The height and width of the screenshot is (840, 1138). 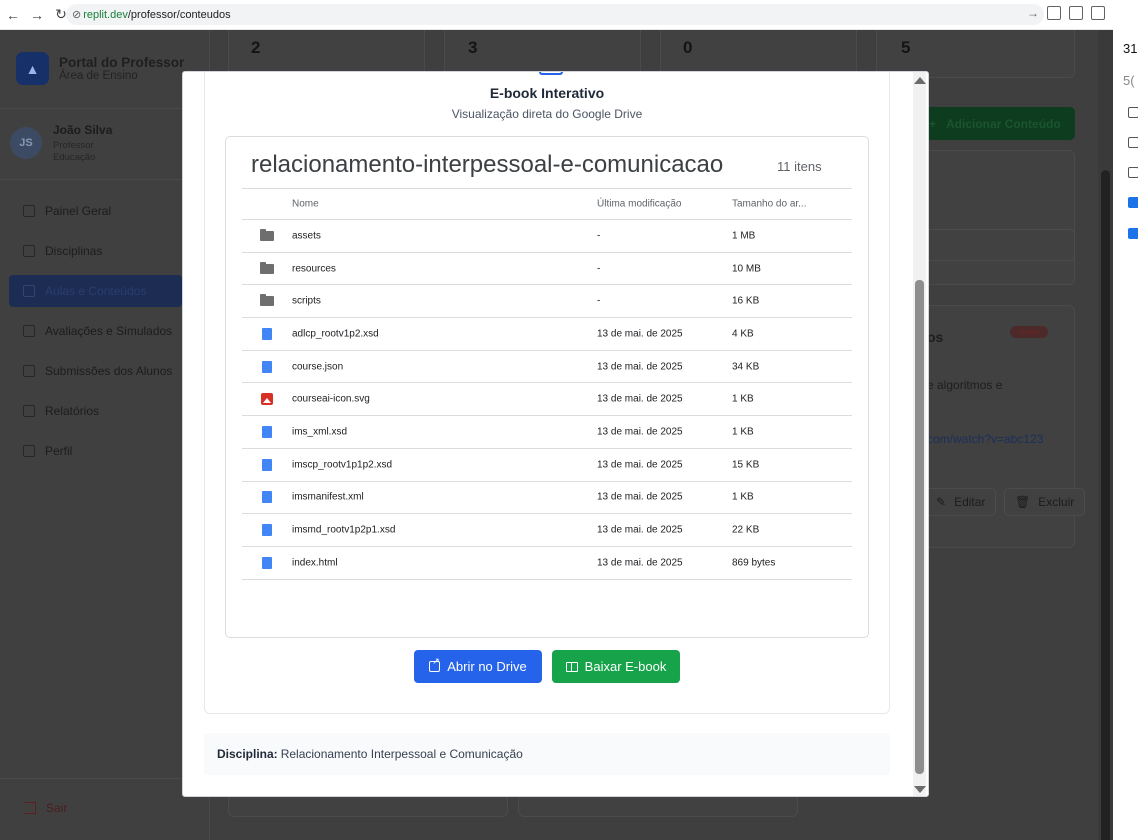 What do you see at coordinates (920, 789) in the screenshot?
I see `scroll-down-arrow-icon` at bounding box center [920, 789].